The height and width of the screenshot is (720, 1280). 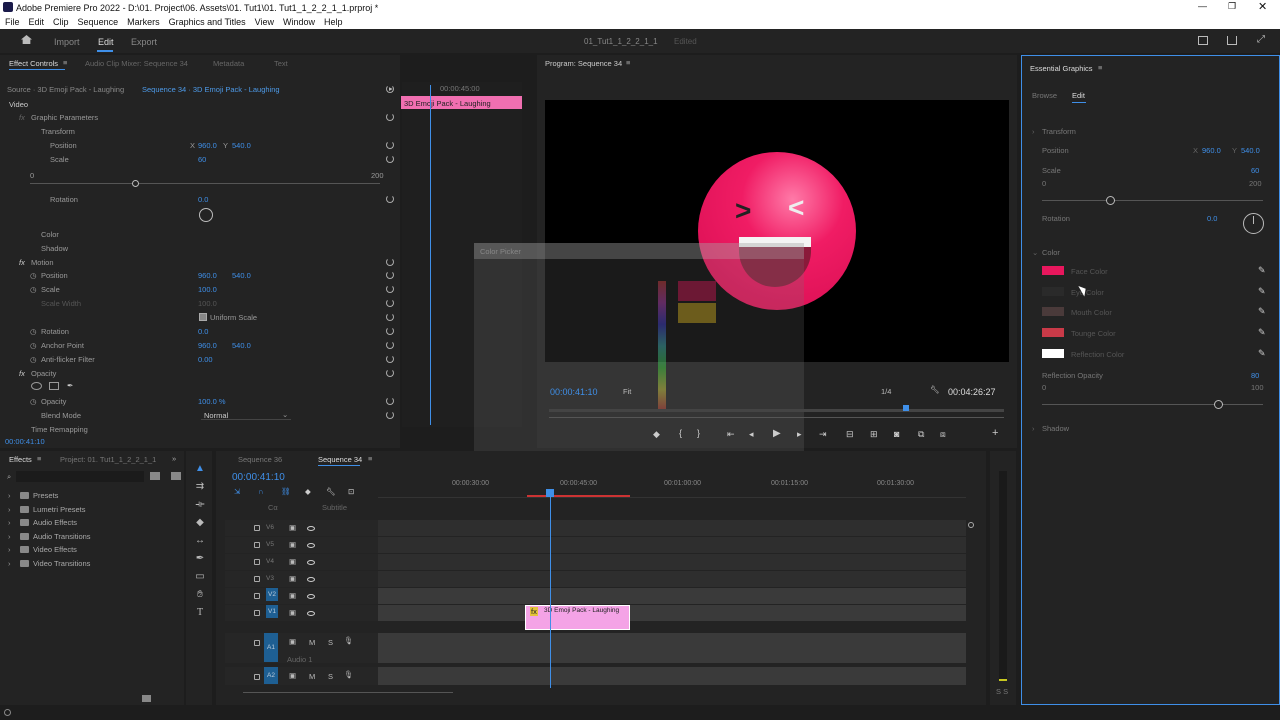 I want to click on color-label: Color, so click(x=50, y=234).